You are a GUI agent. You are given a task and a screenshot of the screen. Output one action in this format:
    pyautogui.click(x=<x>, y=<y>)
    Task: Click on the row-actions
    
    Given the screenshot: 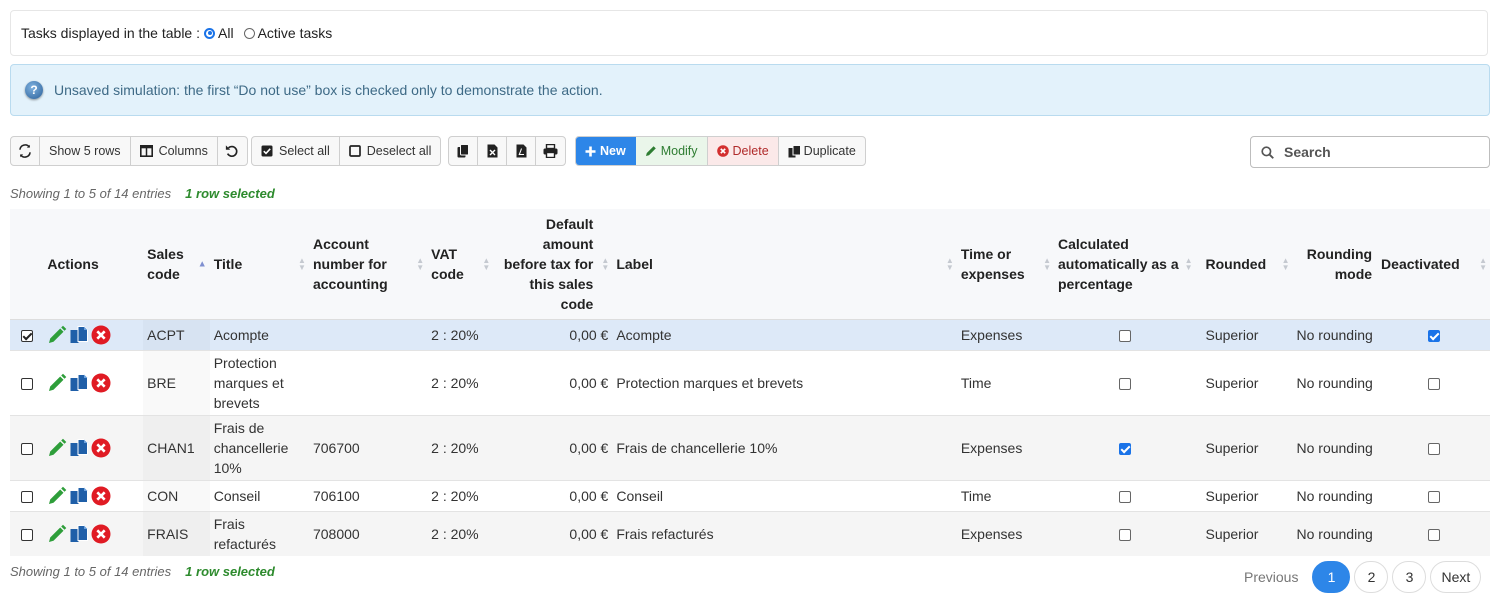 What is the action you would take?
    pyautogui.click(x=93, y=447)
    